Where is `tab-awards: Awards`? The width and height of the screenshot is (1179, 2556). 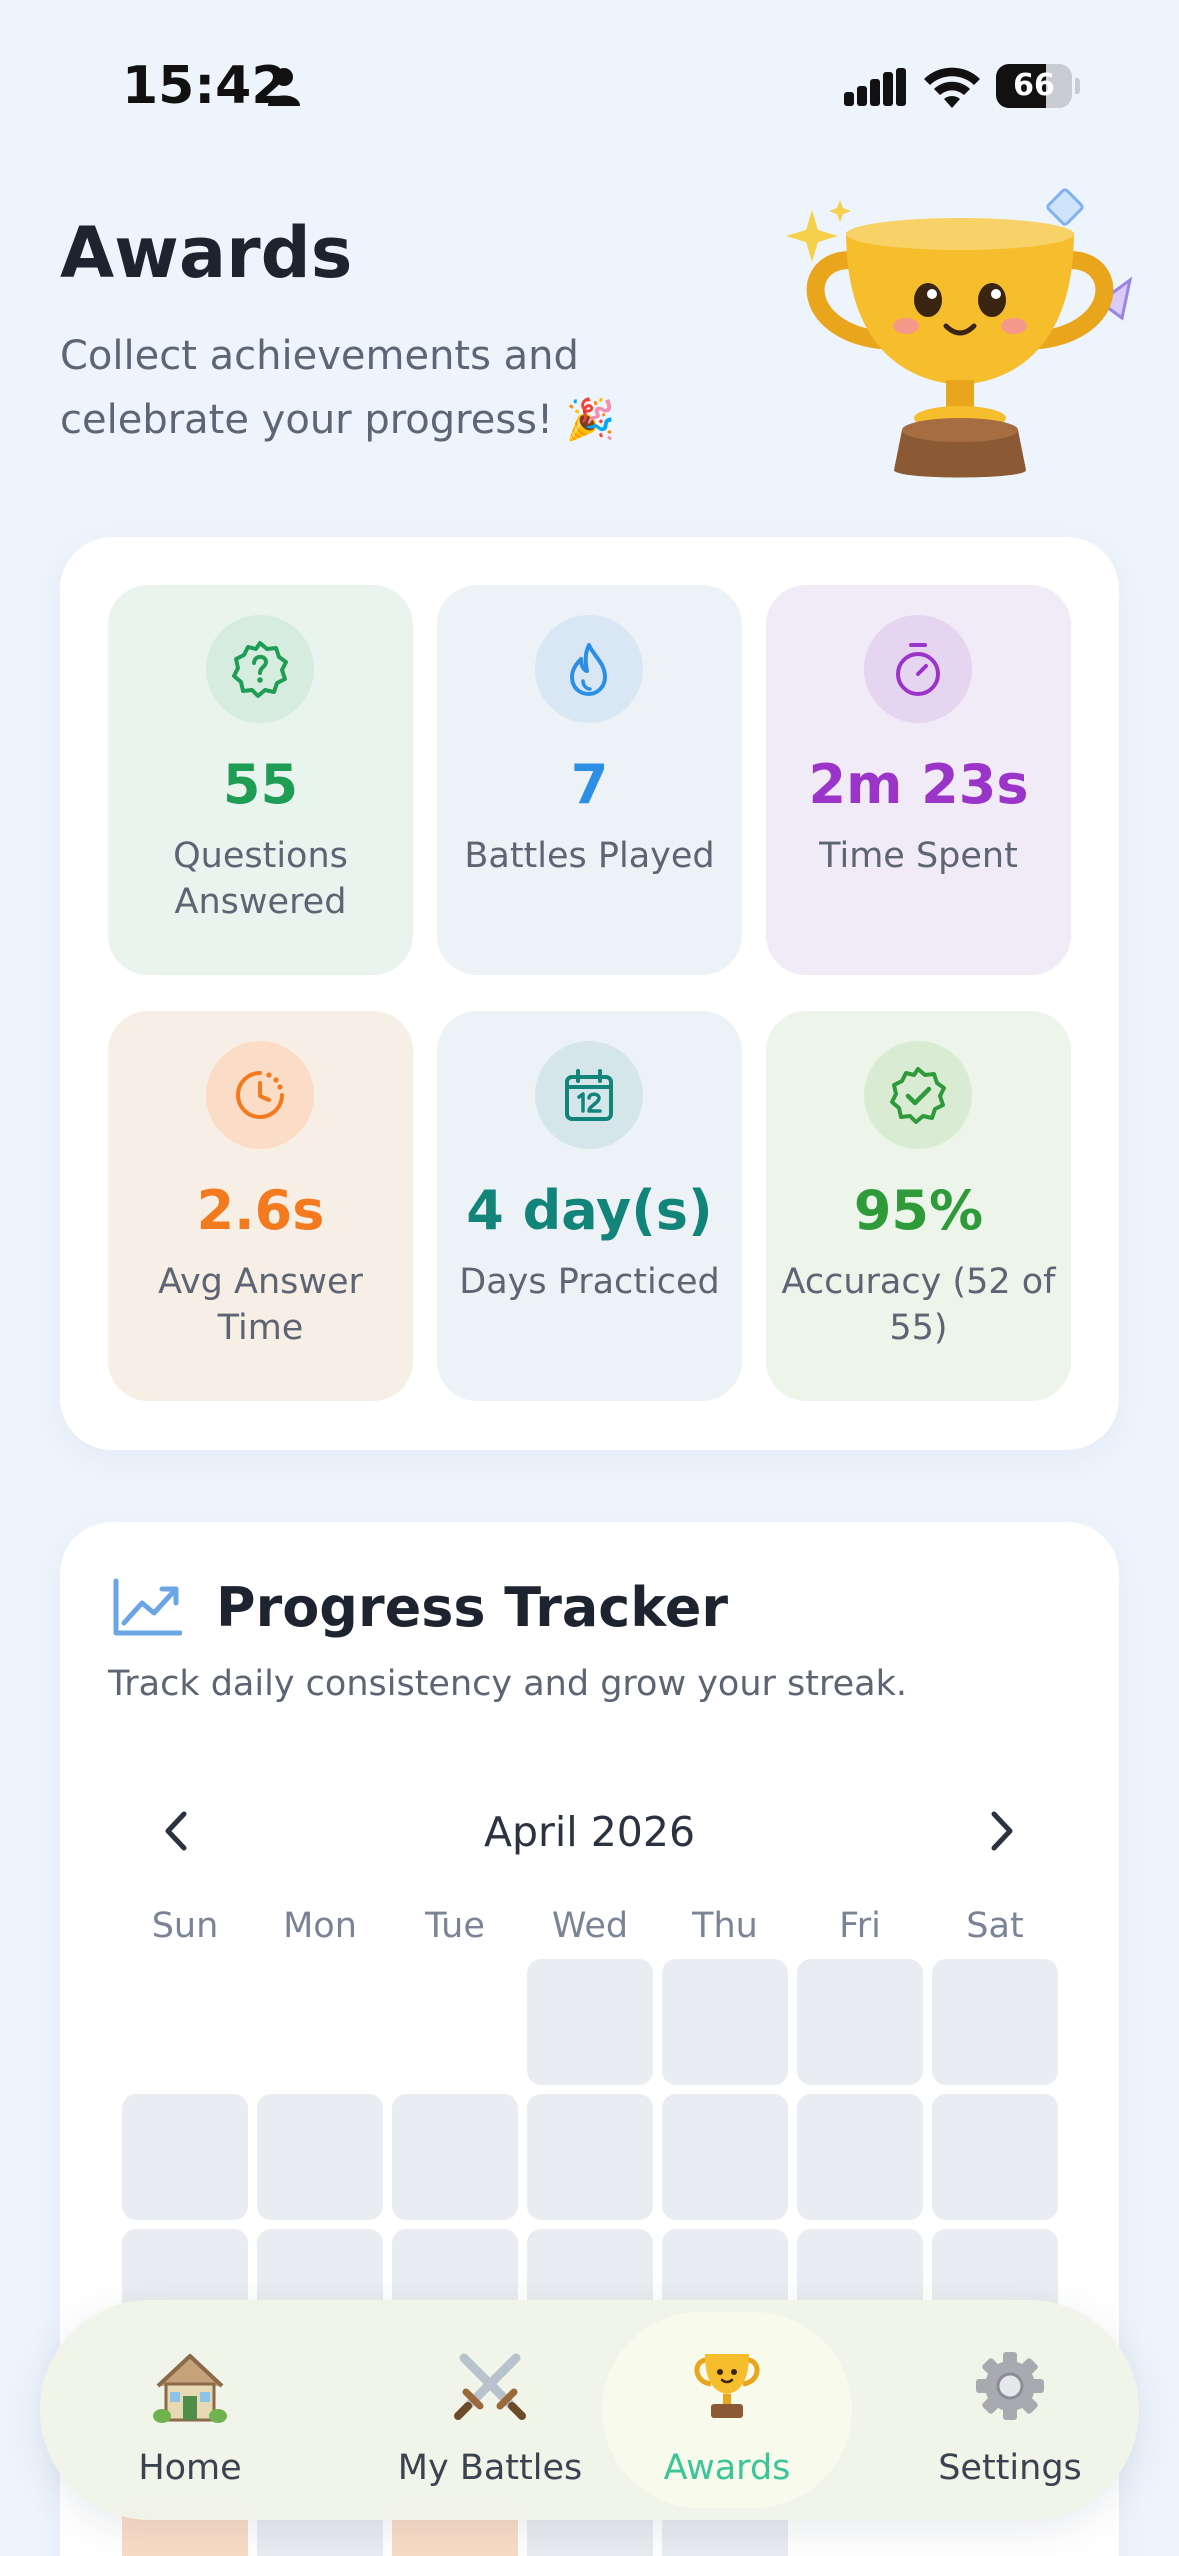
tab-awards: Awards is located at coordinates (727, 2410).